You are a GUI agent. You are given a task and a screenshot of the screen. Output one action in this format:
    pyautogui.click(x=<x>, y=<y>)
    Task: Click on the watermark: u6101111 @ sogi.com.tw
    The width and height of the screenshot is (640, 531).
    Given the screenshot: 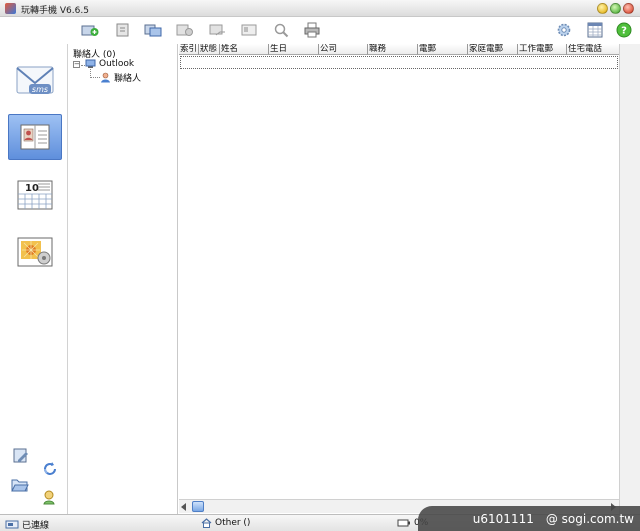 What is the action you would take?
    pyautogui.click(x=529, y=518)
    